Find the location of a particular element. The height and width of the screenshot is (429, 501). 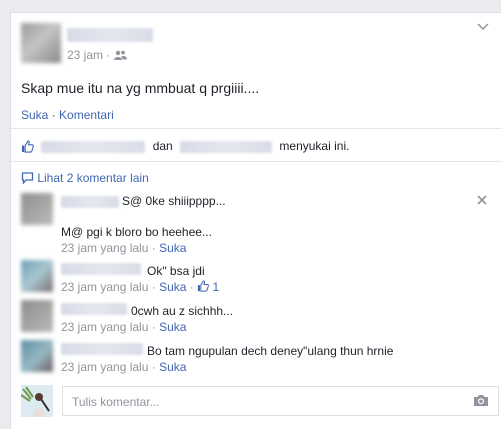

speech-bubble-icon is located at coordinates (27, 178).